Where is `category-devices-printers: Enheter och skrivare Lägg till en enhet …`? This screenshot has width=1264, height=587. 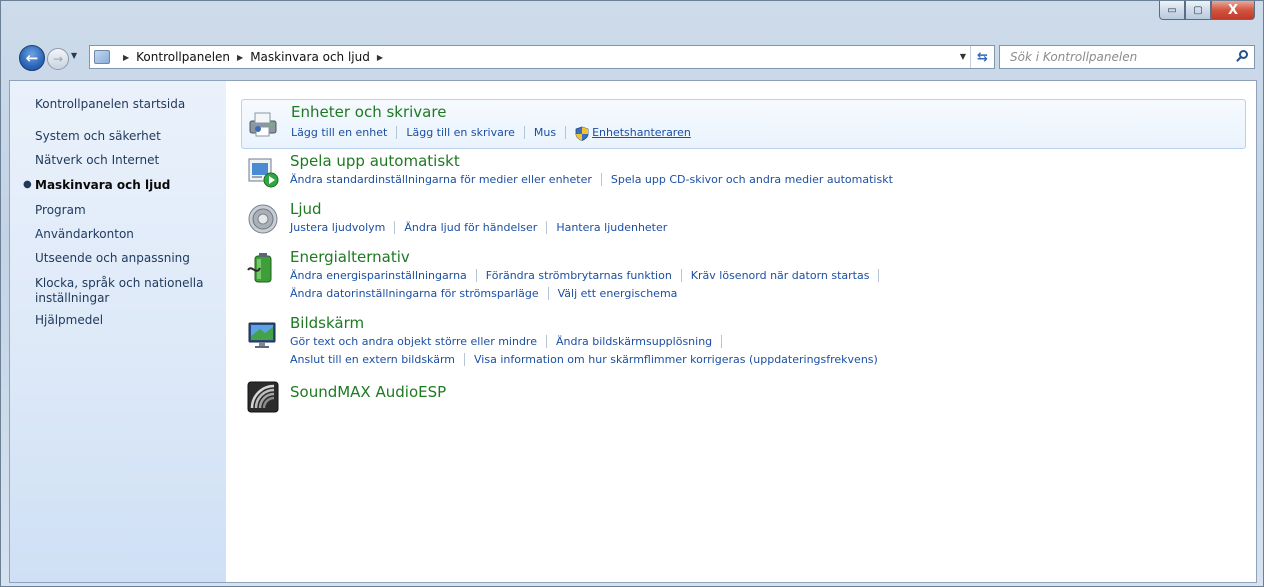 category-devices-printers: Enheter och skrivare Lägg till en enhet … is located at coordinates (743, 124).